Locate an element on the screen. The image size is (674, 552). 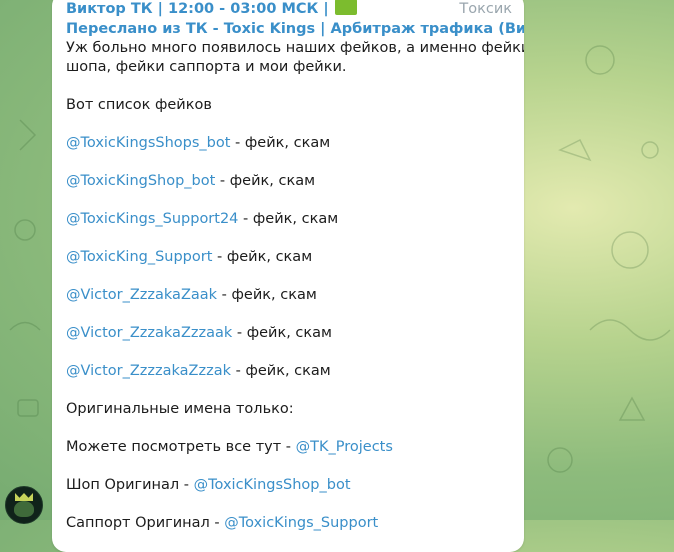
shop-line: Шоп Оригинал - @ToxicKingsShop_bot is located at coordinates (289, 485).